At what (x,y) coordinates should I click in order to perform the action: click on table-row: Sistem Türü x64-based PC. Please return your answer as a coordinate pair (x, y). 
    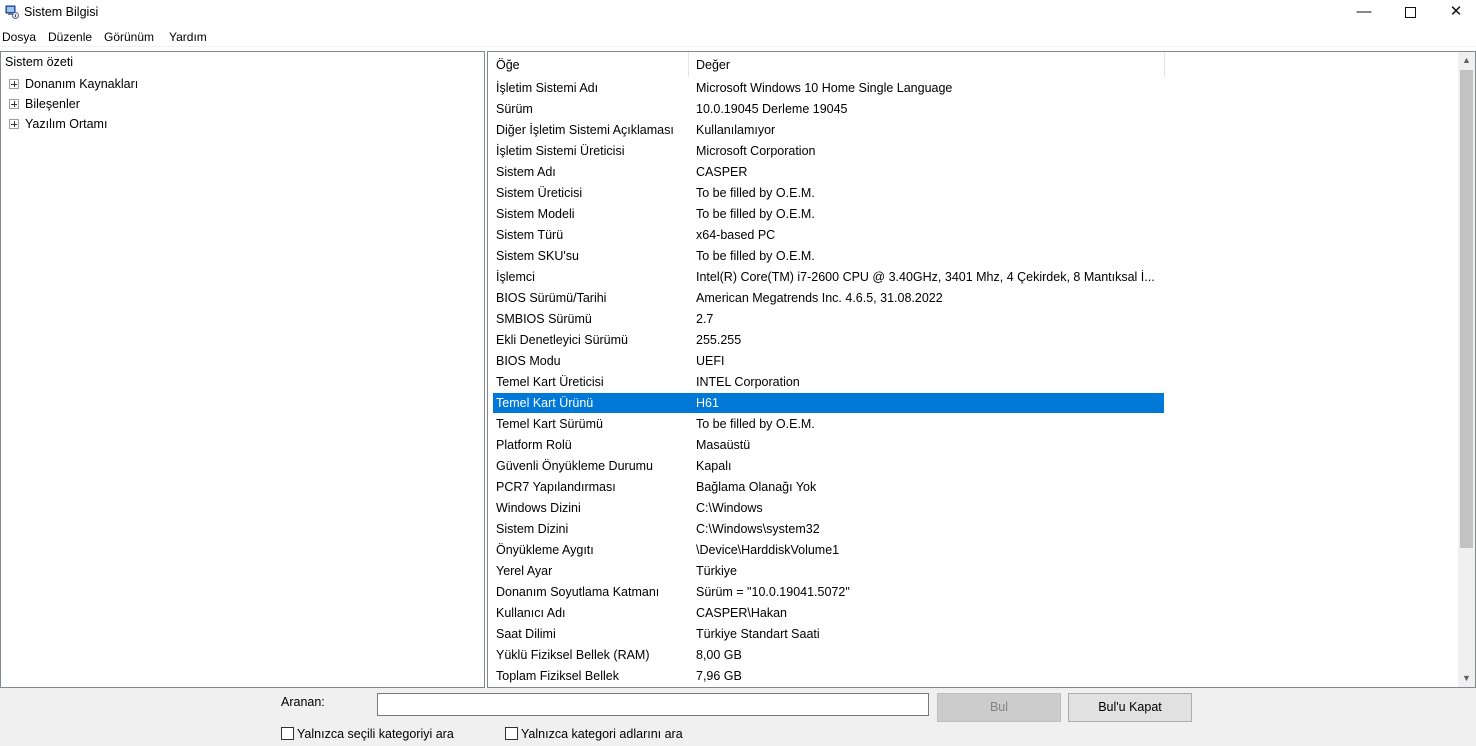
    Looking at the image, I should click on (828, 235).